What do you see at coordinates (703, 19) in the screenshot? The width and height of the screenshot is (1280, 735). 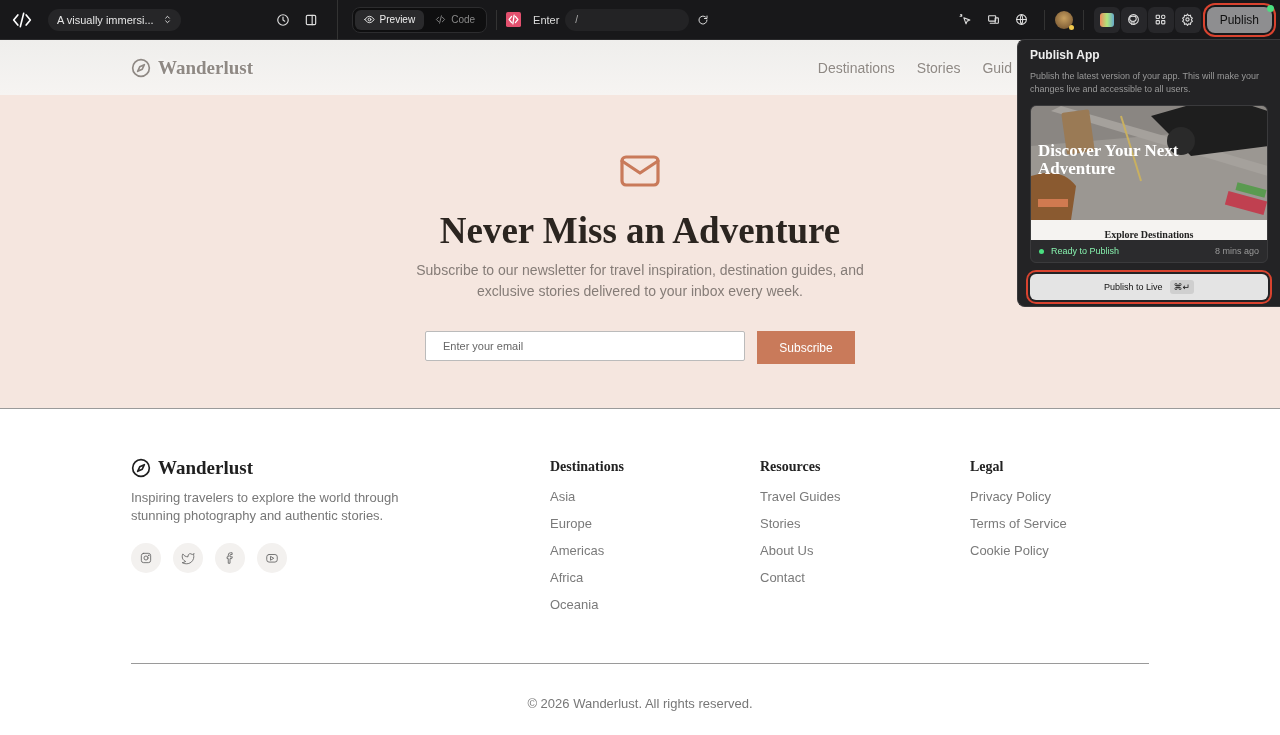 I see `refresh-icon` at bounding box center [703, 19].